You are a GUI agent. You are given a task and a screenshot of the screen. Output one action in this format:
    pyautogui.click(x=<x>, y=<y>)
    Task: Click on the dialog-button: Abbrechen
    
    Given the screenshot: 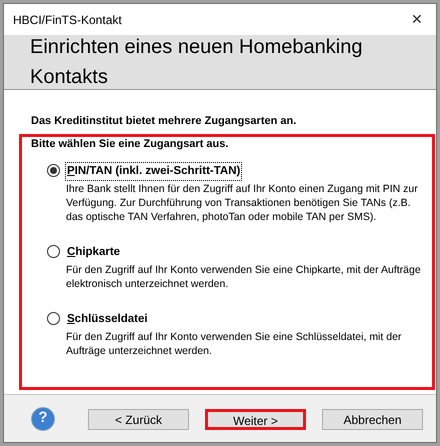 What is the action you would take?
    pyautogui.click(x=372, y=419)
    